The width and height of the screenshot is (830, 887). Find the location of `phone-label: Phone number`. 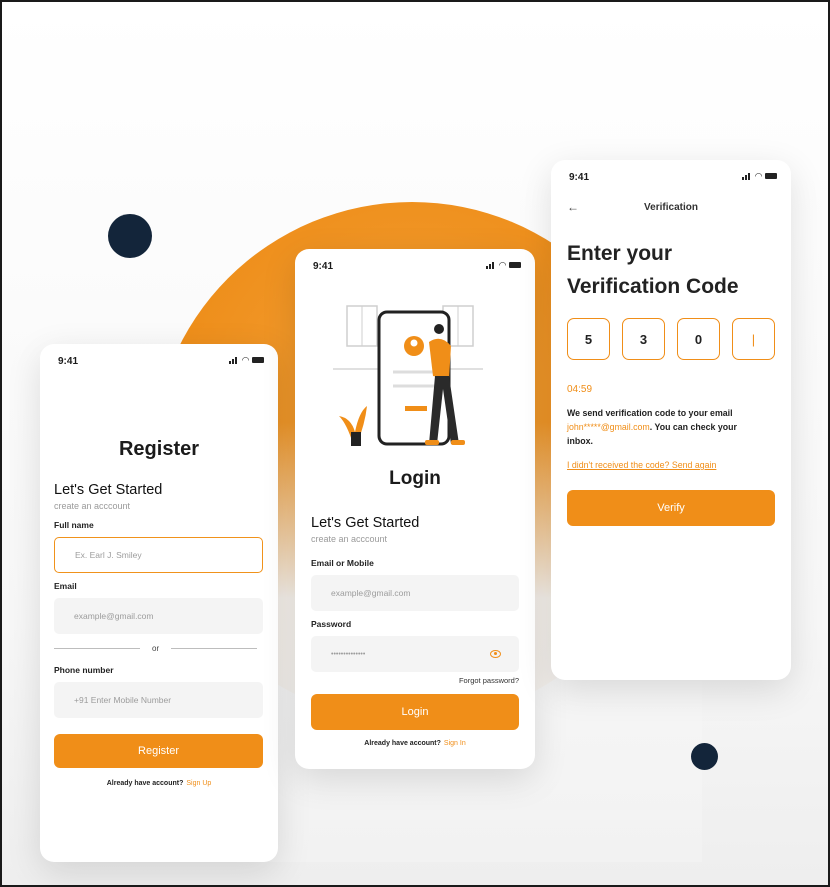

phone-label: Phone number is located at coordinates (84, 670).